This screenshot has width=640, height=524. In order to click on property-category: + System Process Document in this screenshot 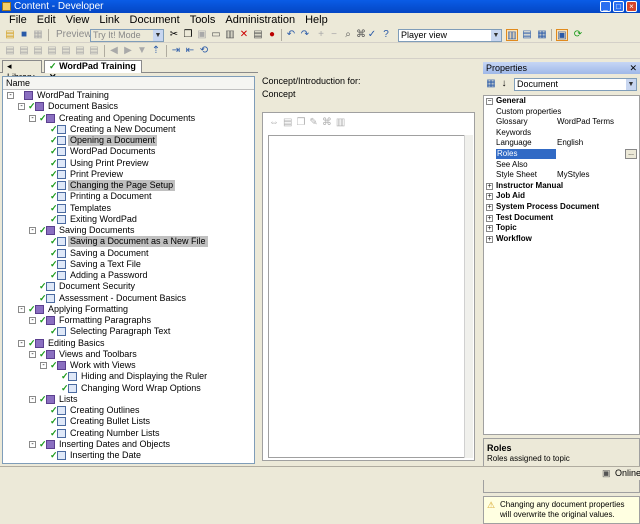, I will do `click(561, 207)`.